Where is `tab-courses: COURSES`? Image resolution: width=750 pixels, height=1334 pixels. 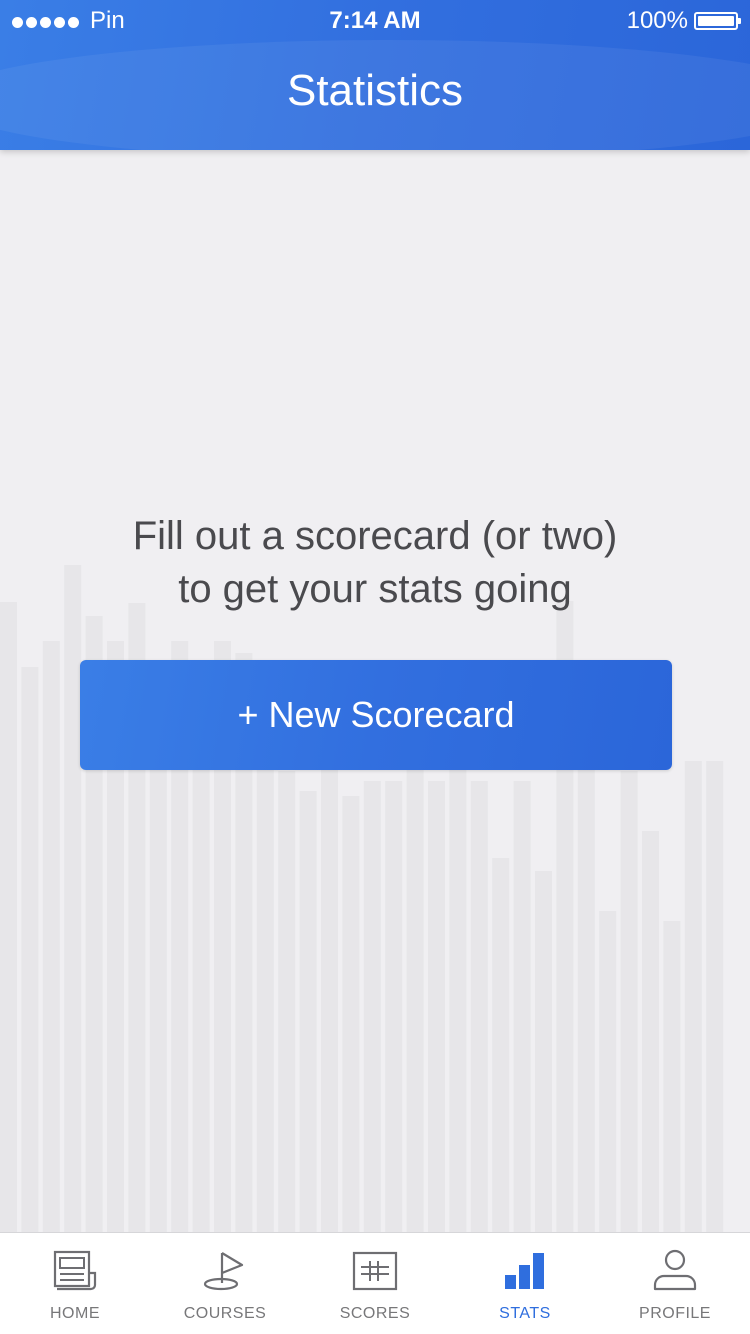 tab-courses: COURSES is located at coordinates (225, 1283).